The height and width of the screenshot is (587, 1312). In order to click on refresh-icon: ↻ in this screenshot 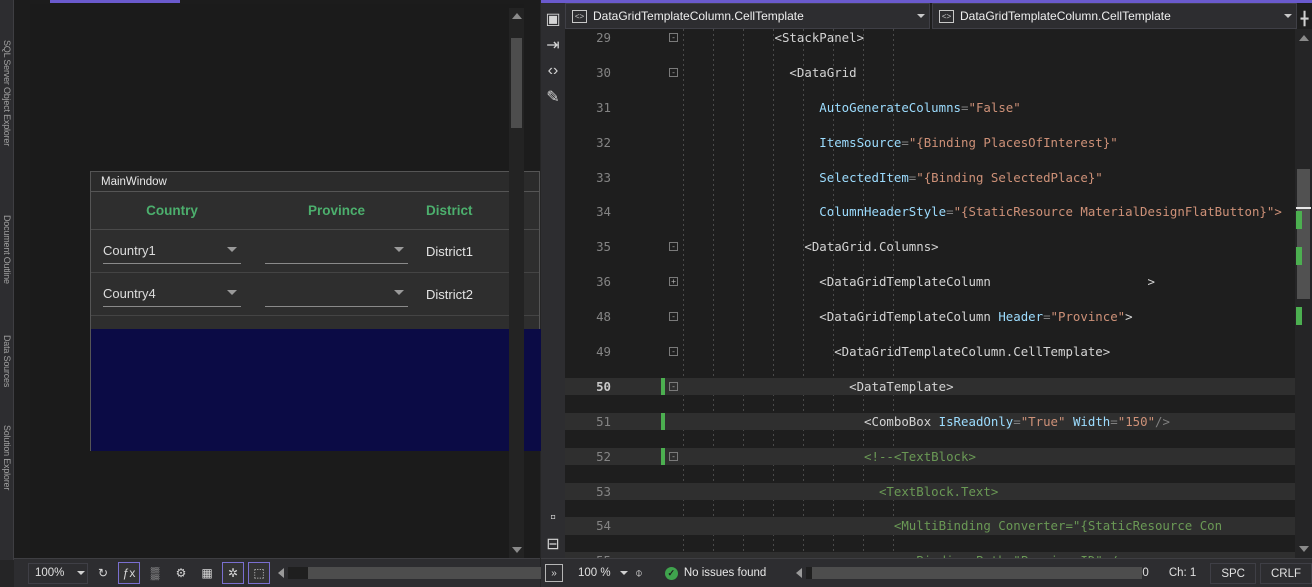, I will do `click(103, 573)`.